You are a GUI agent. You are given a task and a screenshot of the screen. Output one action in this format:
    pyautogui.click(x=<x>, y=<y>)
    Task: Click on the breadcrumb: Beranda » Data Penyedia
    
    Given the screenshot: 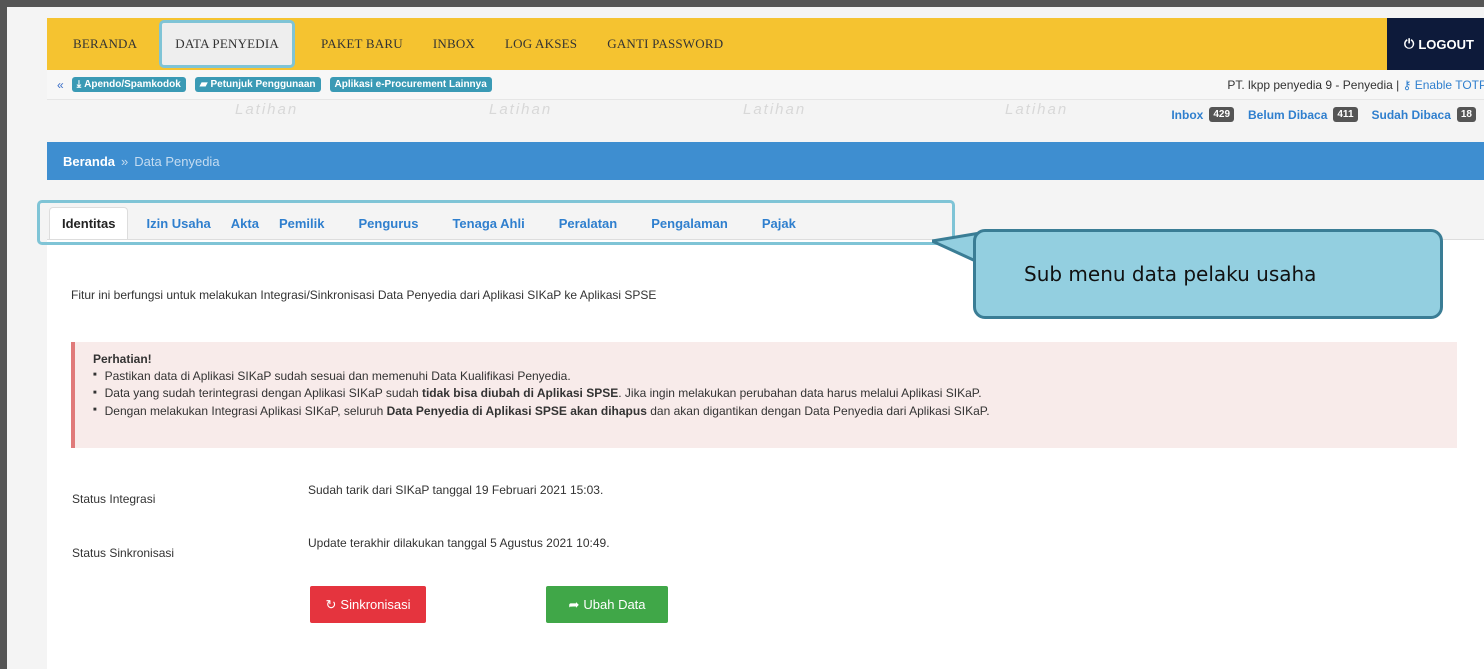 What is the action you would take?
    pyautogui.click(x=765, y=161)
    